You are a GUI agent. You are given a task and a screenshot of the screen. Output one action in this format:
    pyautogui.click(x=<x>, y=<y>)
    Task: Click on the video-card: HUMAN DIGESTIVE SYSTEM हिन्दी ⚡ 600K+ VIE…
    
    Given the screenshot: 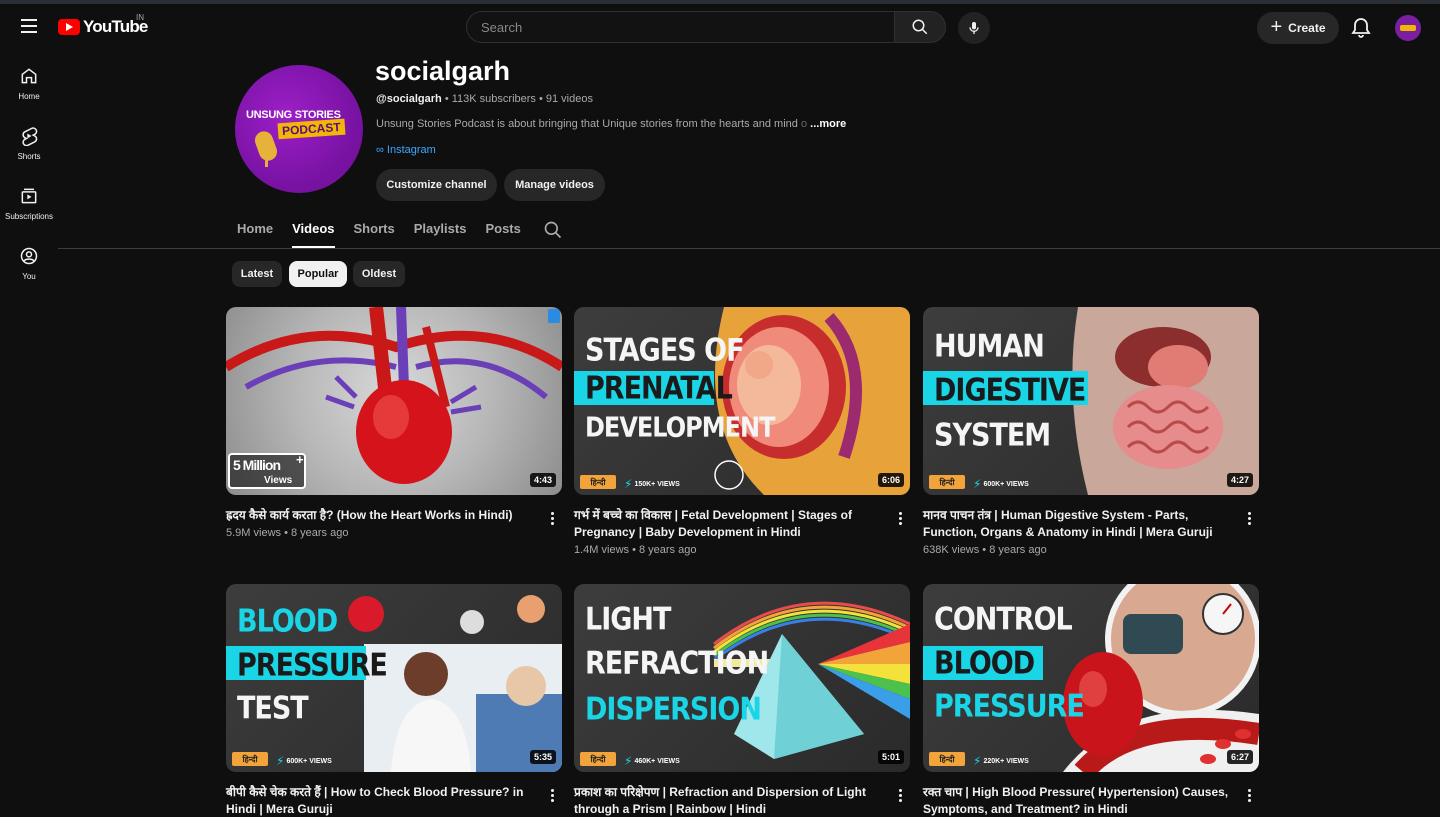 What is the action you would take?
    pyautogui.click(x=1091, y=431)
    